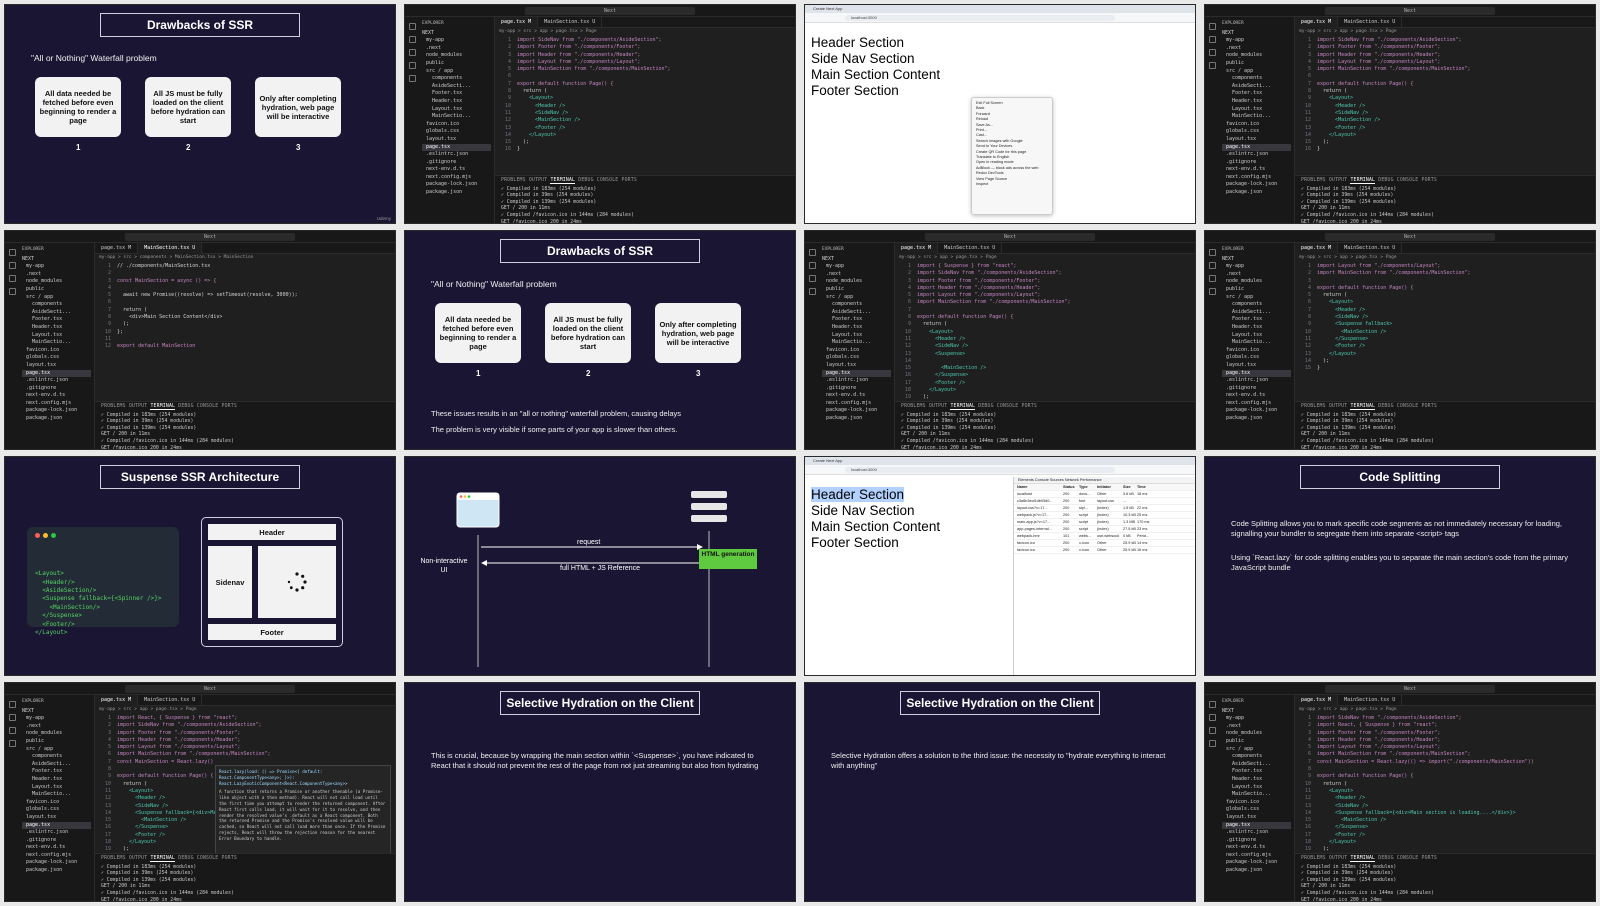 This screenshot has width=1600, height=906. I want to click on network-column-header: Name, so click(1040, 487).